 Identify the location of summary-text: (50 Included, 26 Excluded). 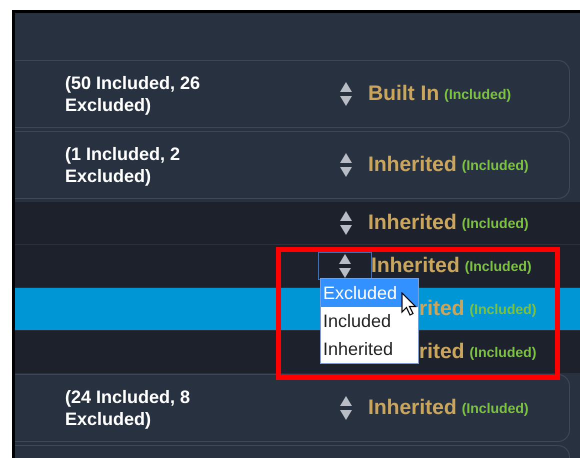
(133, 94).